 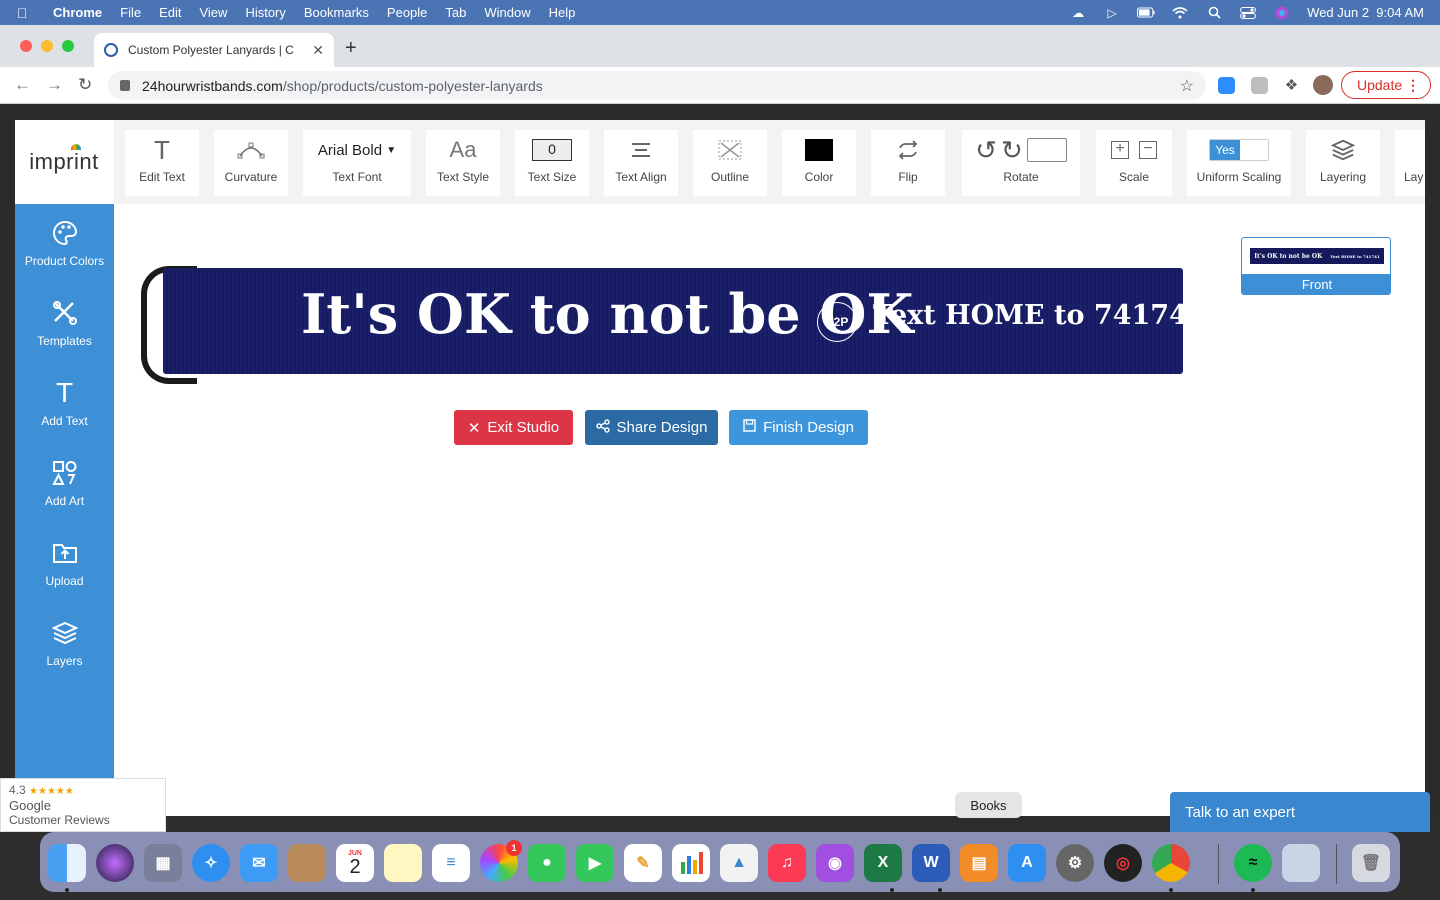 I want to click on forward-arrow-icon: →, so click(x=54, y=85).